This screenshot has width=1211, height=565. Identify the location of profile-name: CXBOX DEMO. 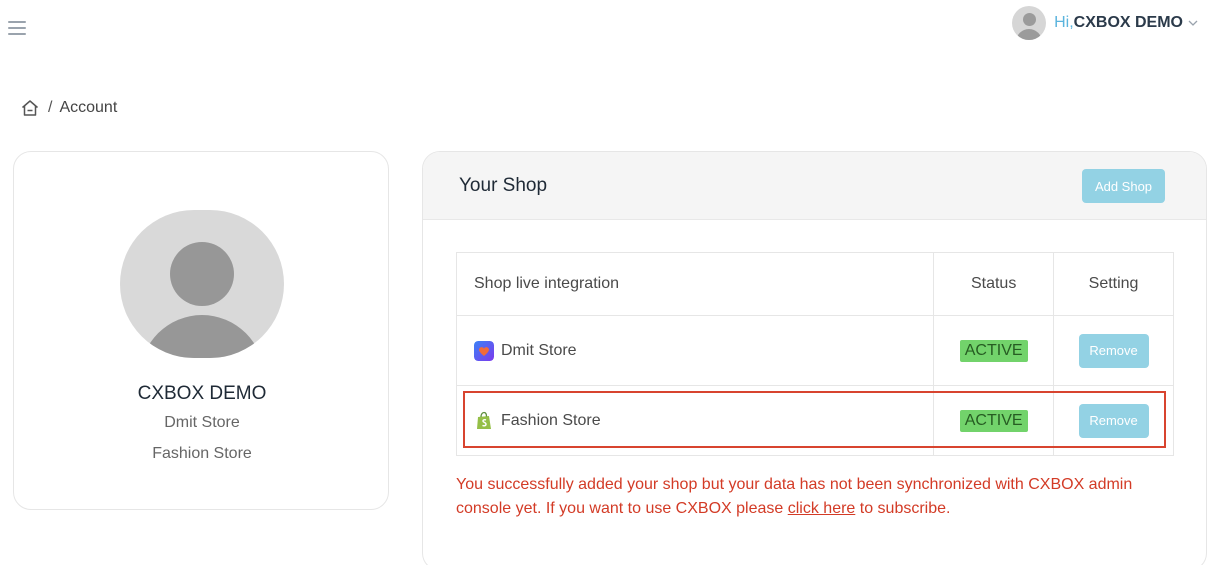
(202, 393).